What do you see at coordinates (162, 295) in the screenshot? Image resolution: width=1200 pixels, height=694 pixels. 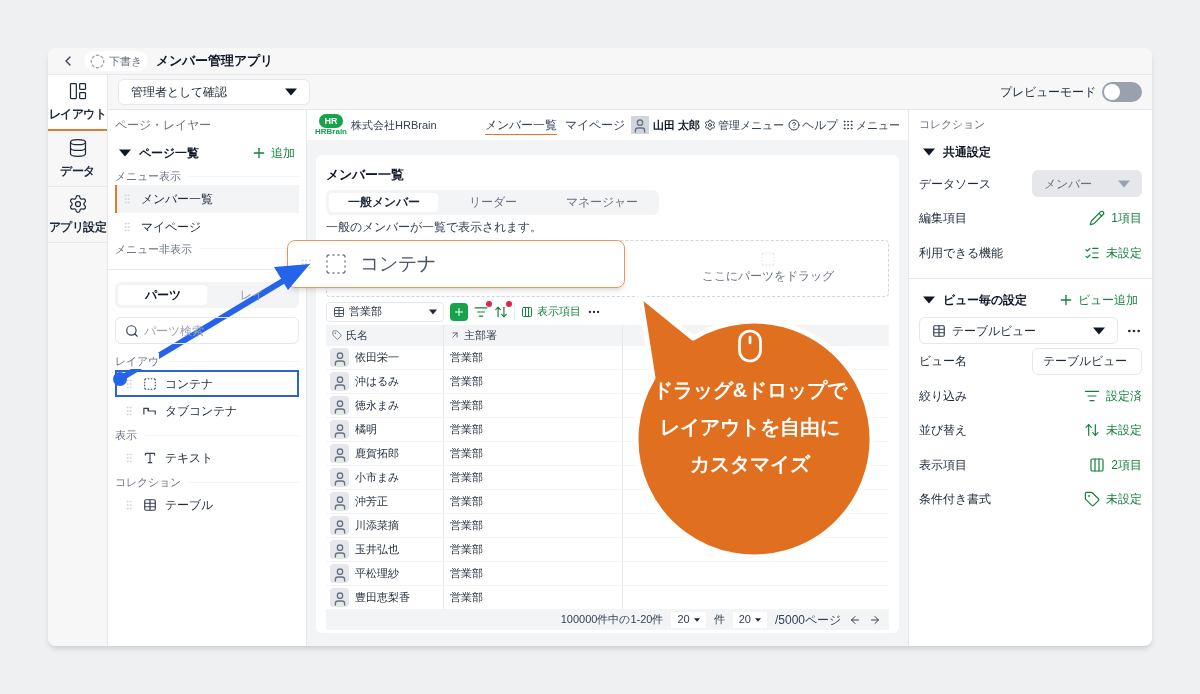 I see `panel-tab: パーツ` at bounding box center [162, 295].